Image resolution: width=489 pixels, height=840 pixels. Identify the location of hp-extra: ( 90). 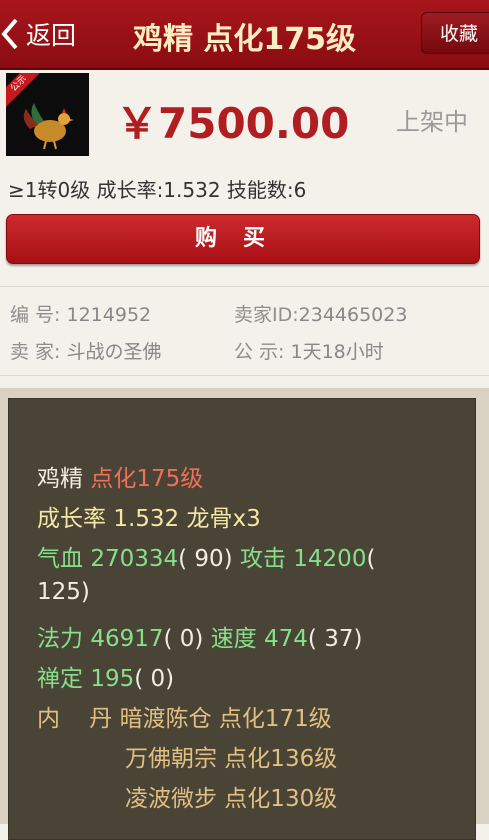
(205, 559).